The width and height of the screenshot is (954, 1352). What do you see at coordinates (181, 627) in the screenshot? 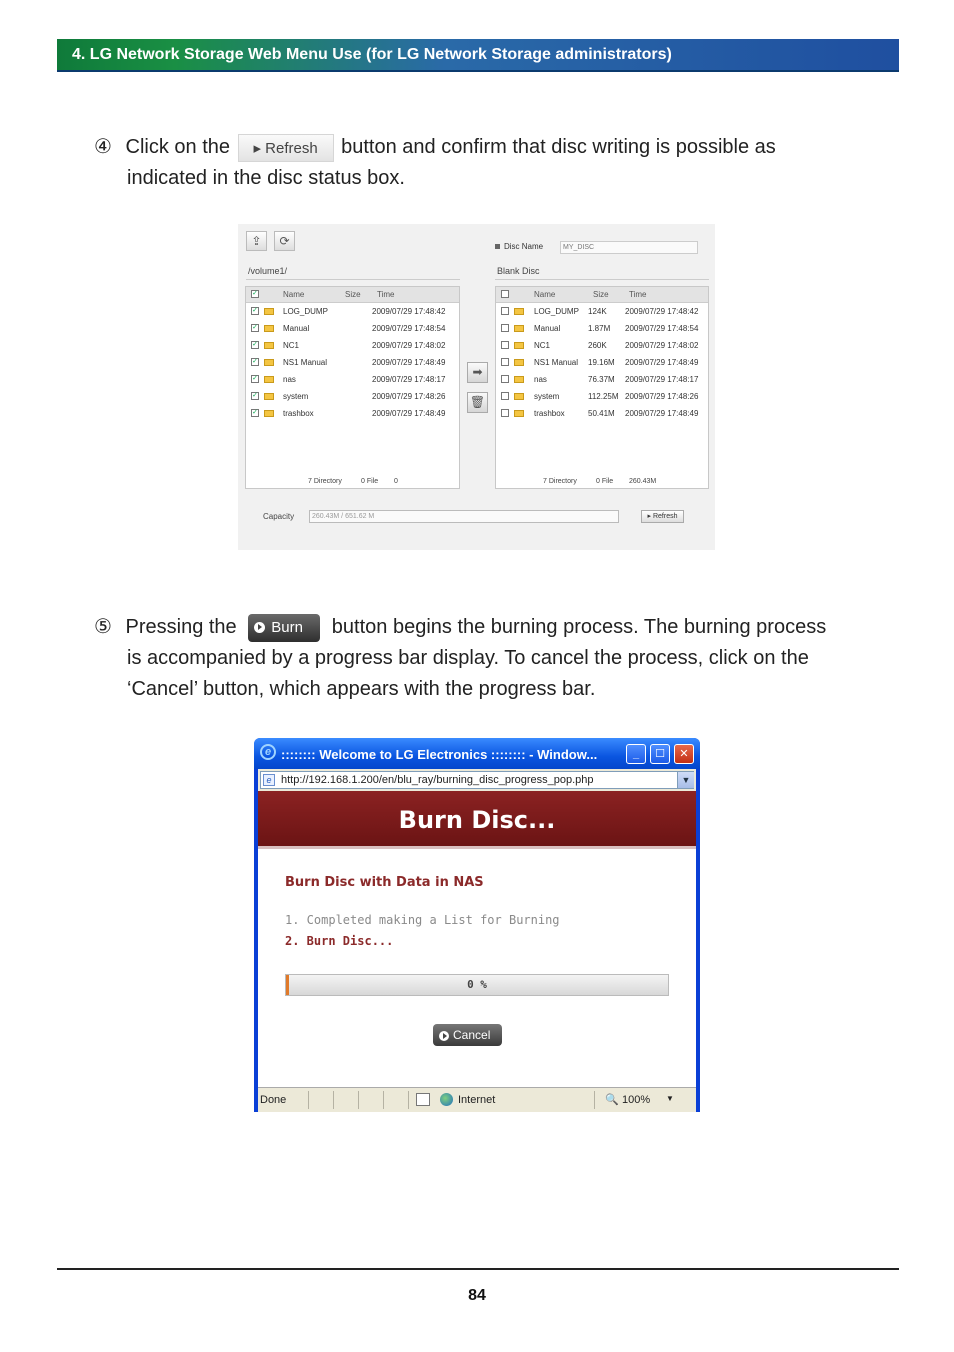
I see `step5-text-before: Pressing the` at bounding box center [181, 627].